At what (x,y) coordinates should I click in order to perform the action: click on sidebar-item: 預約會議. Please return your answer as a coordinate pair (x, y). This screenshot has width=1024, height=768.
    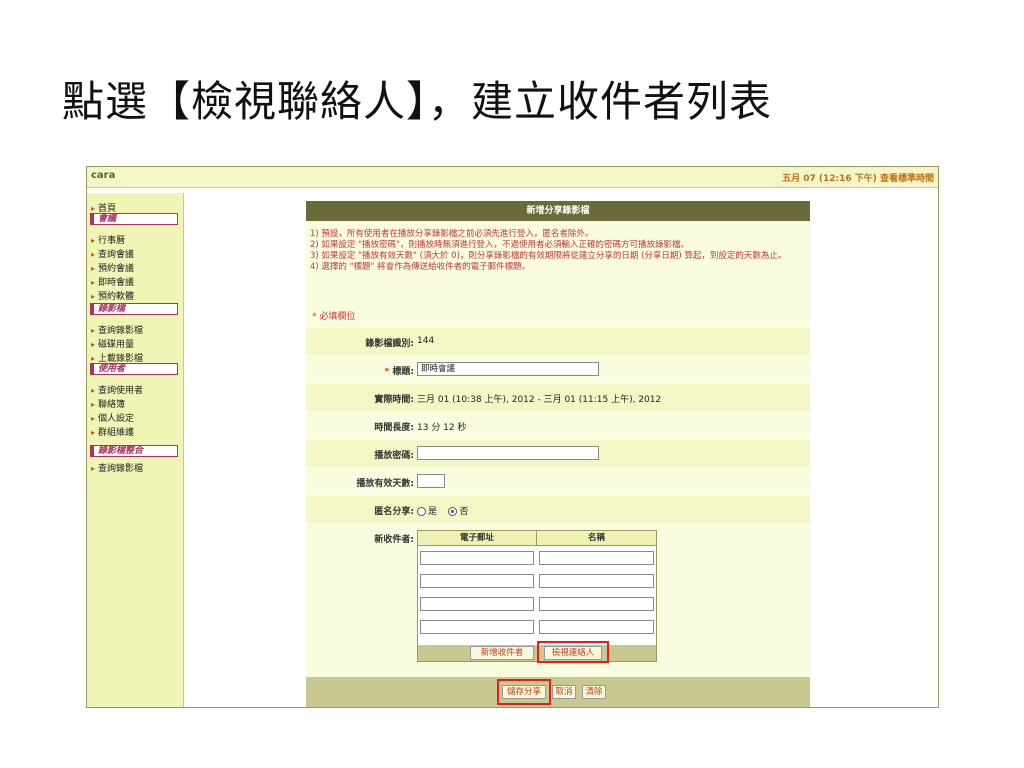
    Looking at the image, I should click on (112, 267).